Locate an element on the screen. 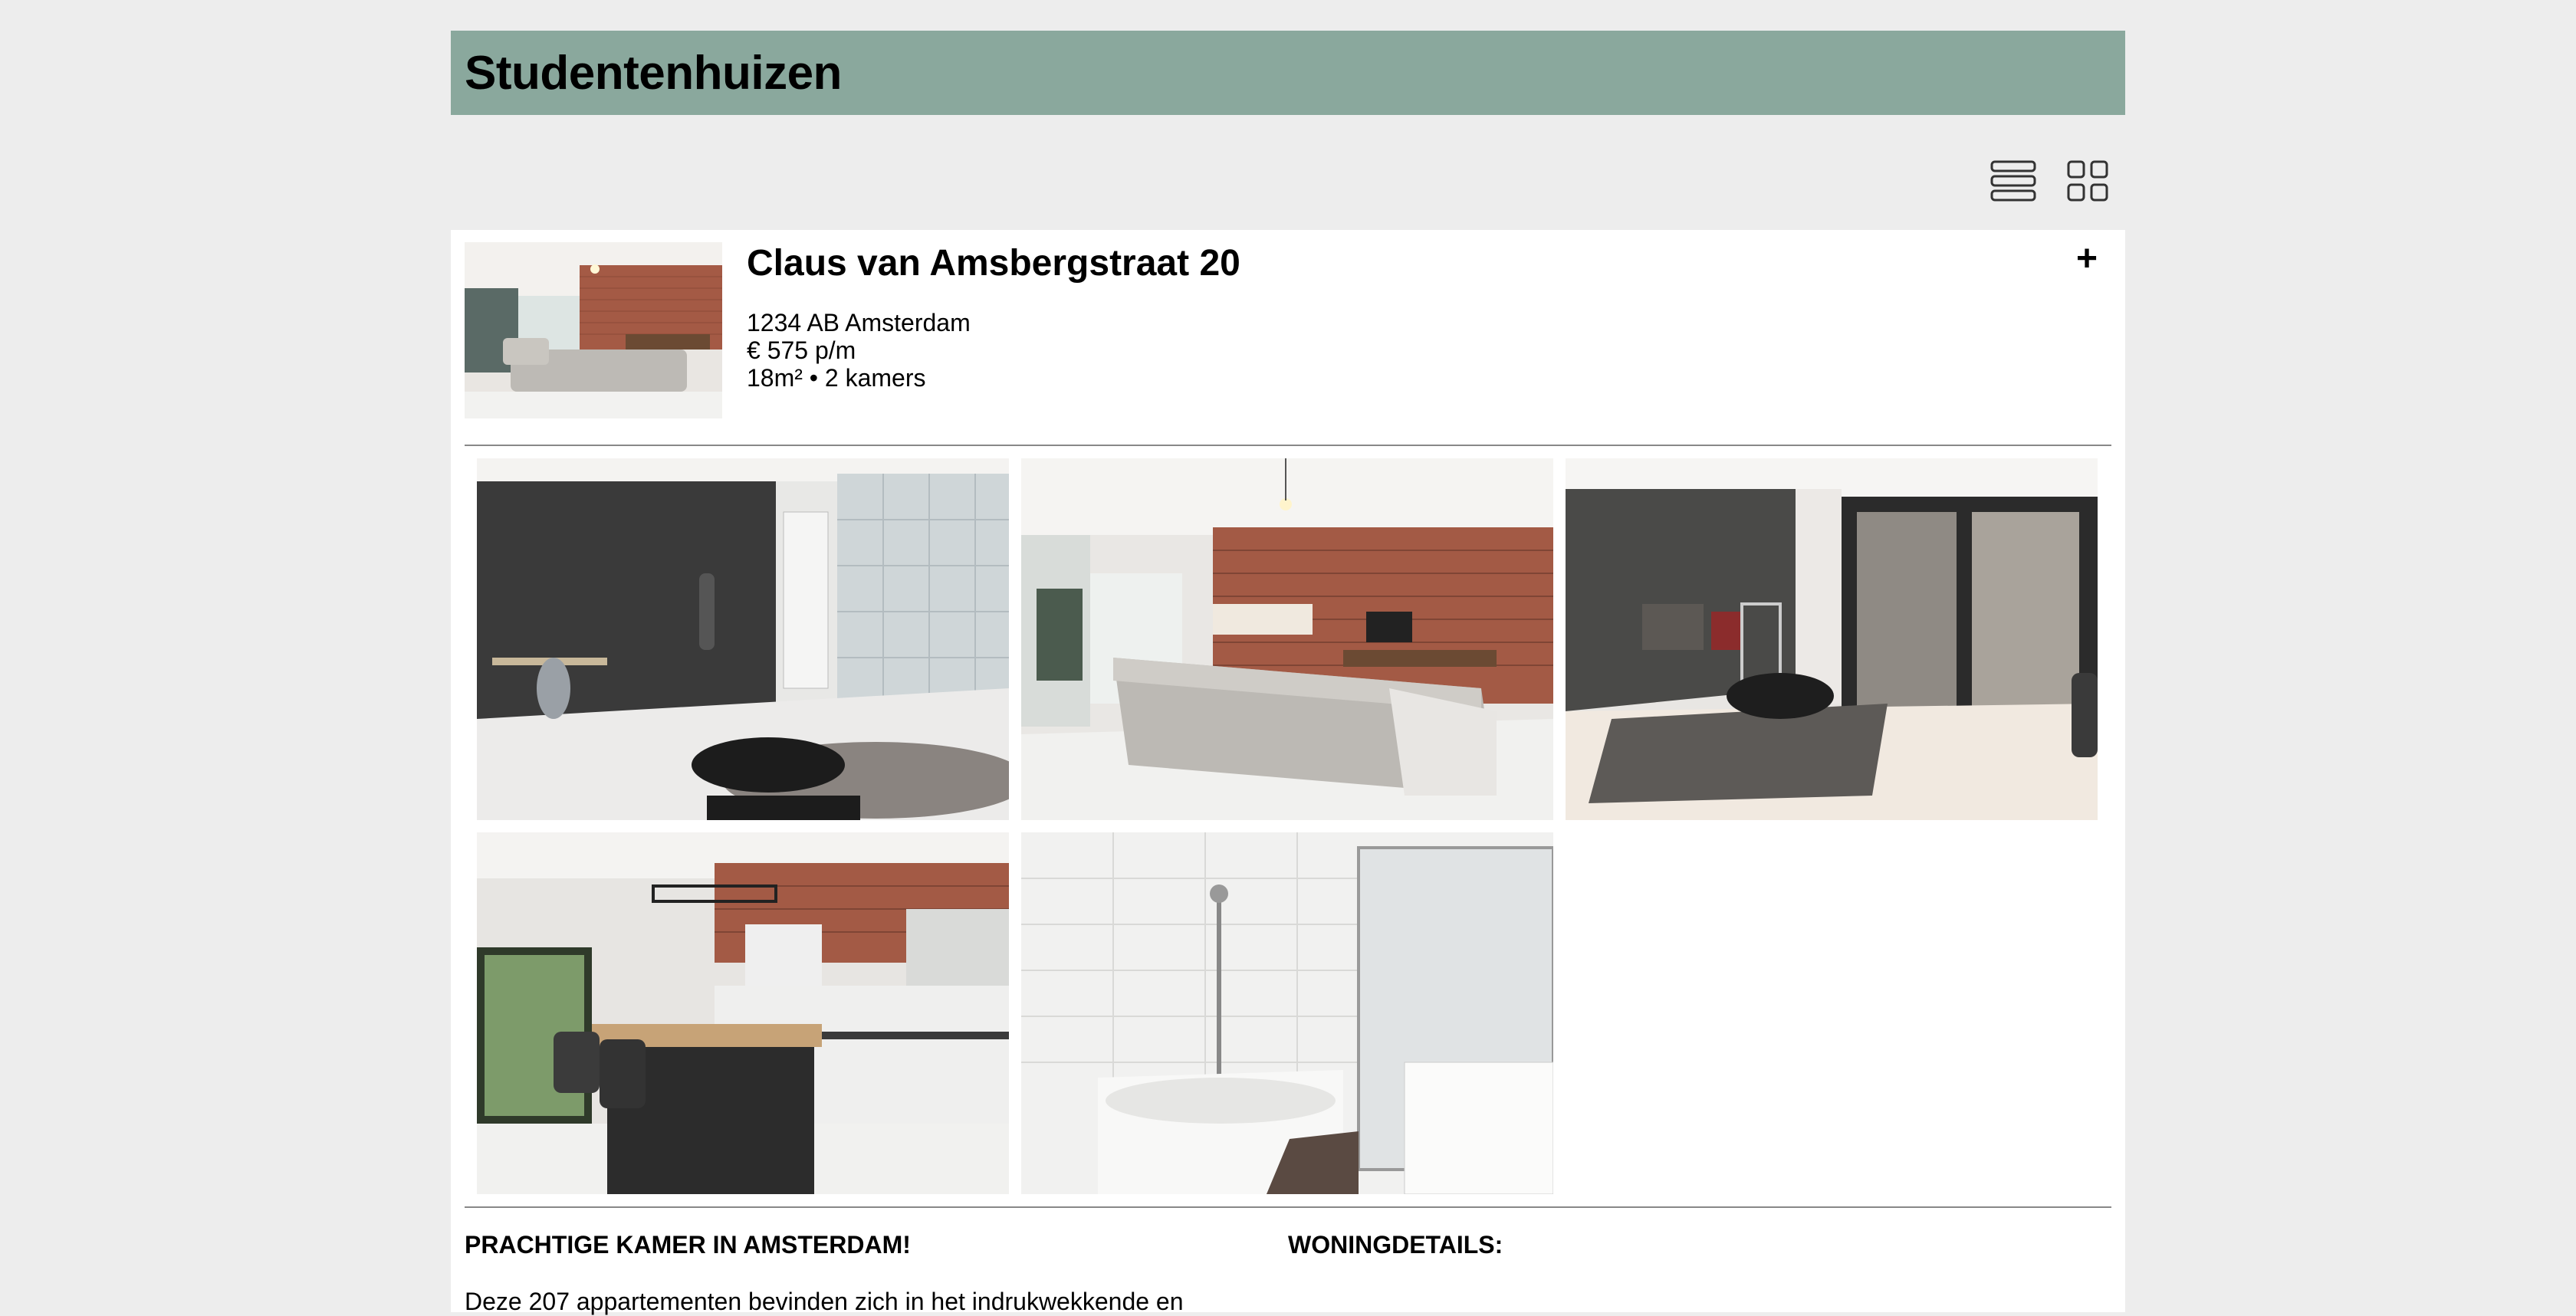 The width and height of the screenshot is (2576, 1316). description-heading: PRACHTIGE KAMER IN AMSTERDAM! is located at coordinates (688, 1245).